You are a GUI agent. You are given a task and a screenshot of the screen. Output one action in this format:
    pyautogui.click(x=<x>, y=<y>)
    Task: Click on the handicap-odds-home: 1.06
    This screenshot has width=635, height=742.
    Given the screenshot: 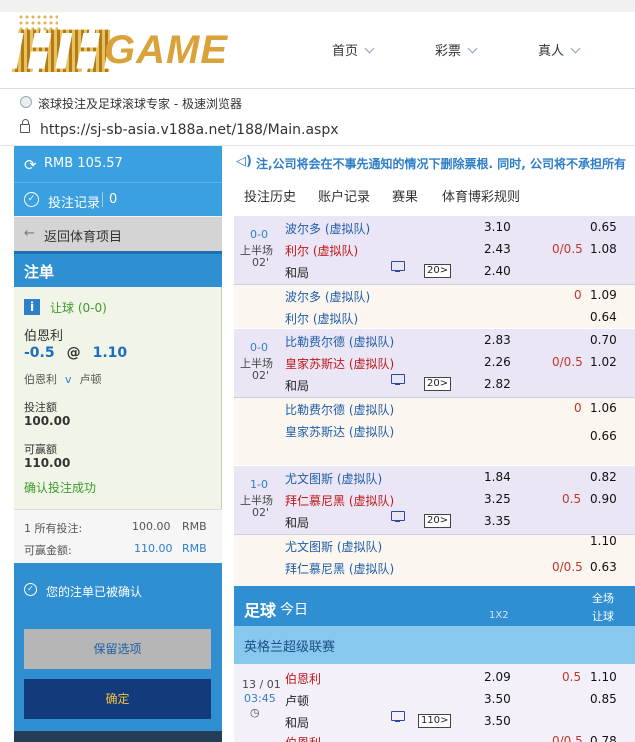 What is the action you would take?
    pyautogui.click(x=603, y=408)
    